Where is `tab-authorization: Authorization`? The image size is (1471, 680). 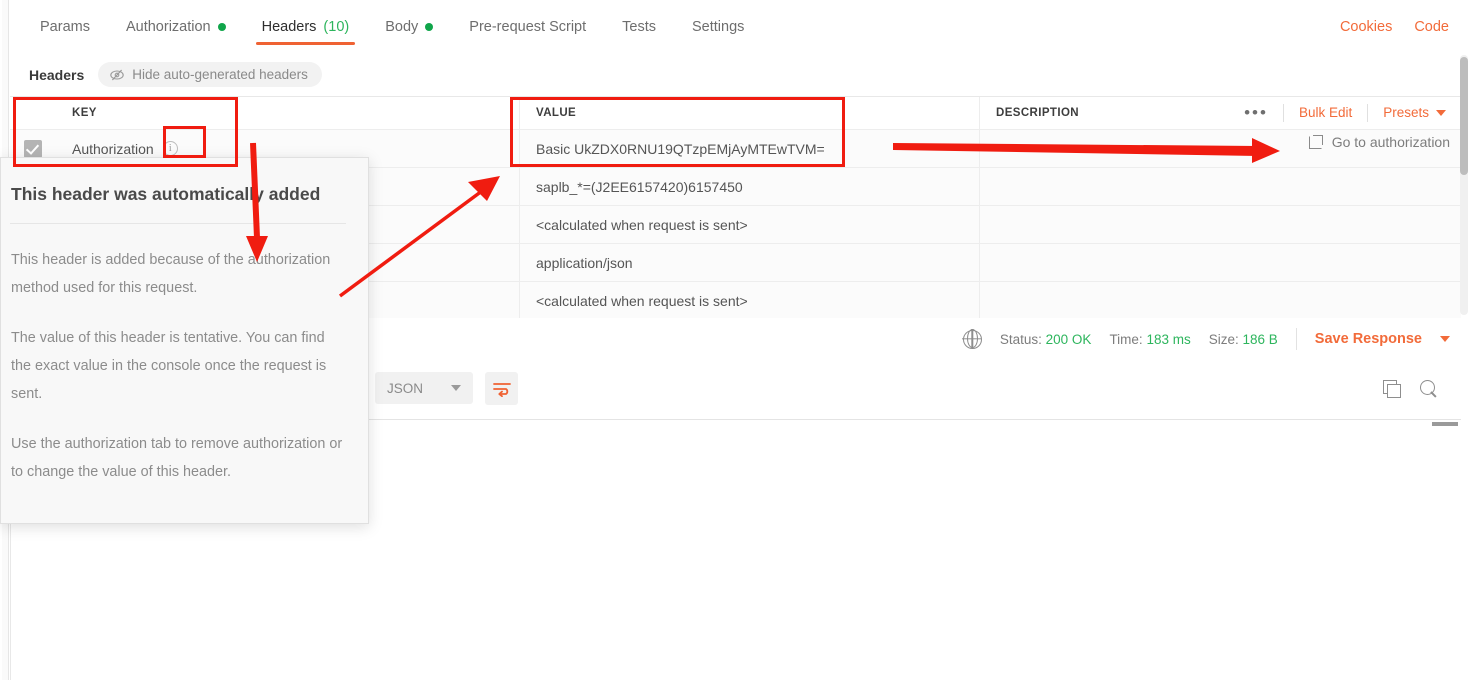
tab-authorization: Authorization is located at coordinates (176, 26).